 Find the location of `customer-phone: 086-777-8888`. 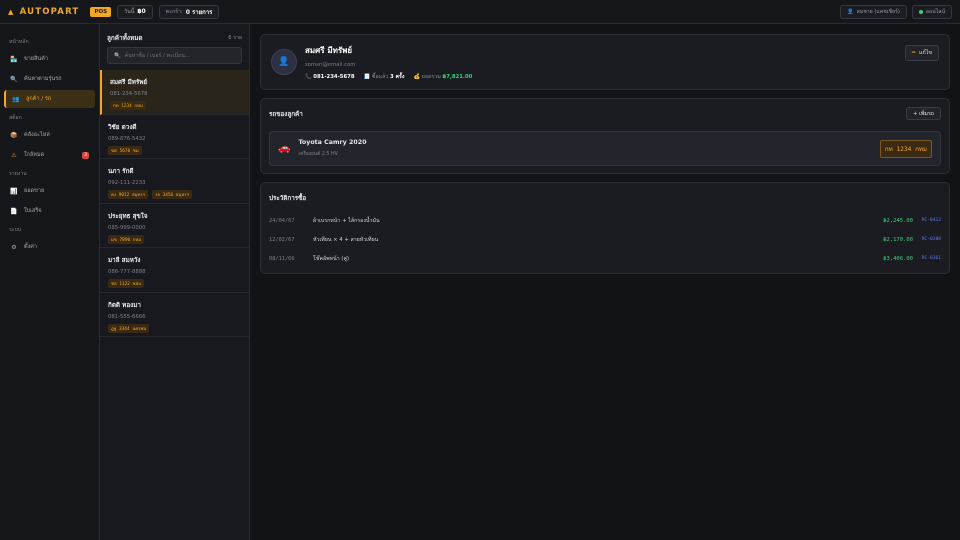

customer-phone: 086-777-8888 is located at coordinates (127, 272).